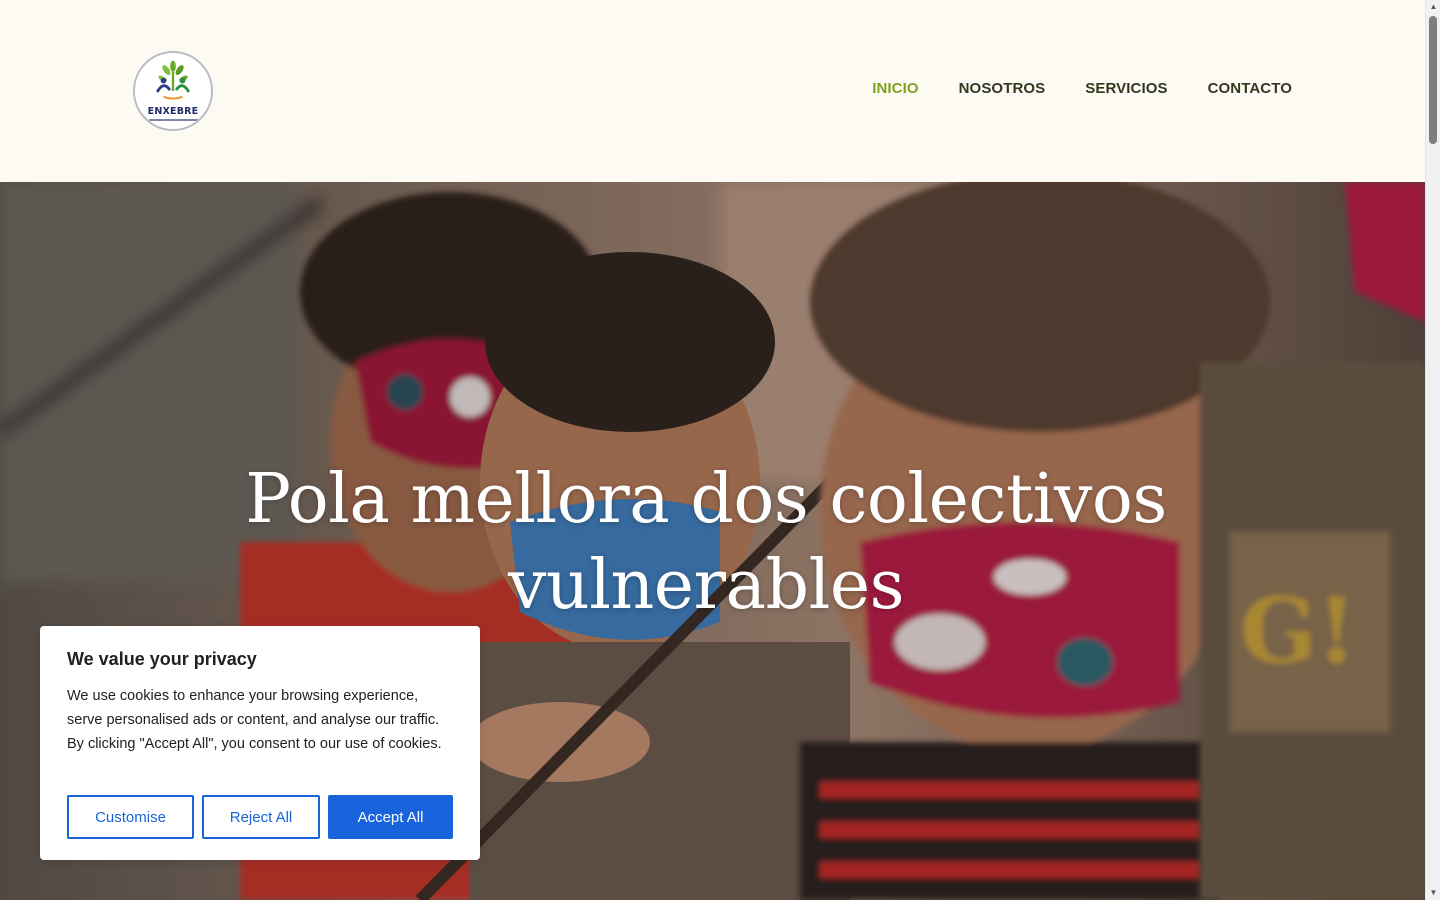 The image size is (1440, 900). Describe the element at coordinates (1082, 88) in the screenshot. I see `main-navigation: INICIO NOSOTROS SERVICIOS CONTACTO` at that location.